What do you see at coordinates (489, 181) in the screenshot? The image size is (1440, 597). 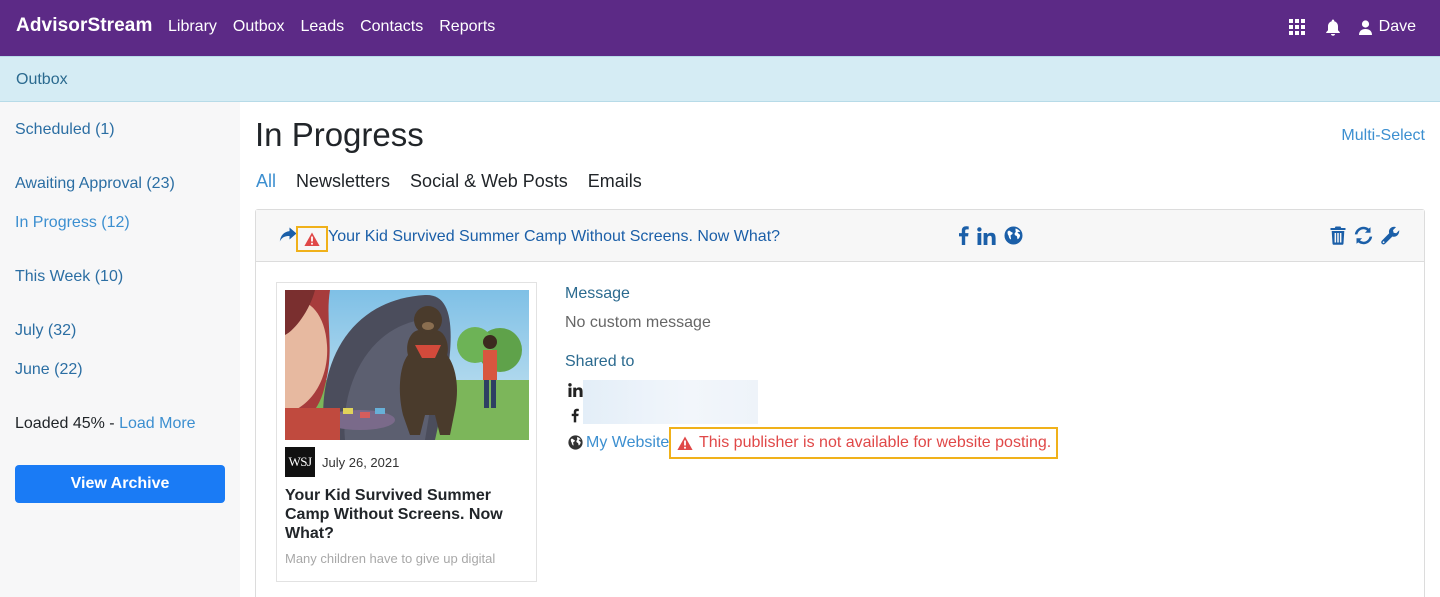 I see `tab-social-web-posts: Social & Web Posts` at bounding box center [489, 181].